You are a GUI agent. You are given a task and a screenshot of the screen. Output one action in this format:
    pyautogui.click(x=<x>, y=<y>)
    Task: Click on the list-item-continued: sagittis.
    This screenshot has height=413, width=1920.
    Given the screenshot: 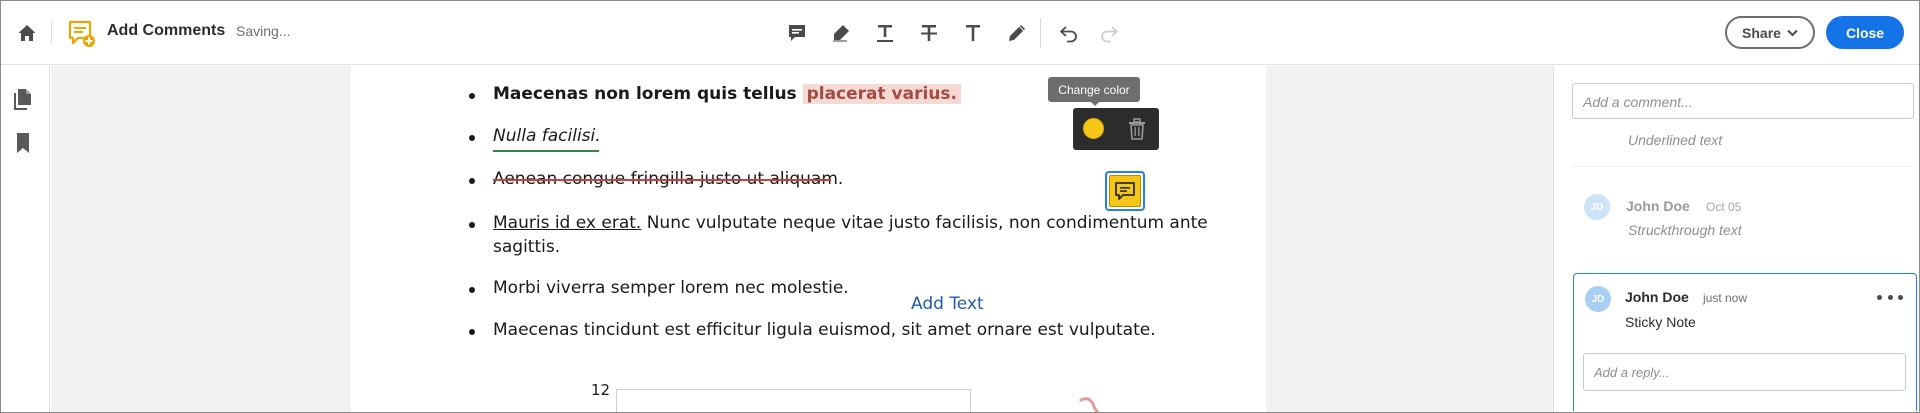 What is the action you would take?
    pyautogui.click(x=527, y=247)
    